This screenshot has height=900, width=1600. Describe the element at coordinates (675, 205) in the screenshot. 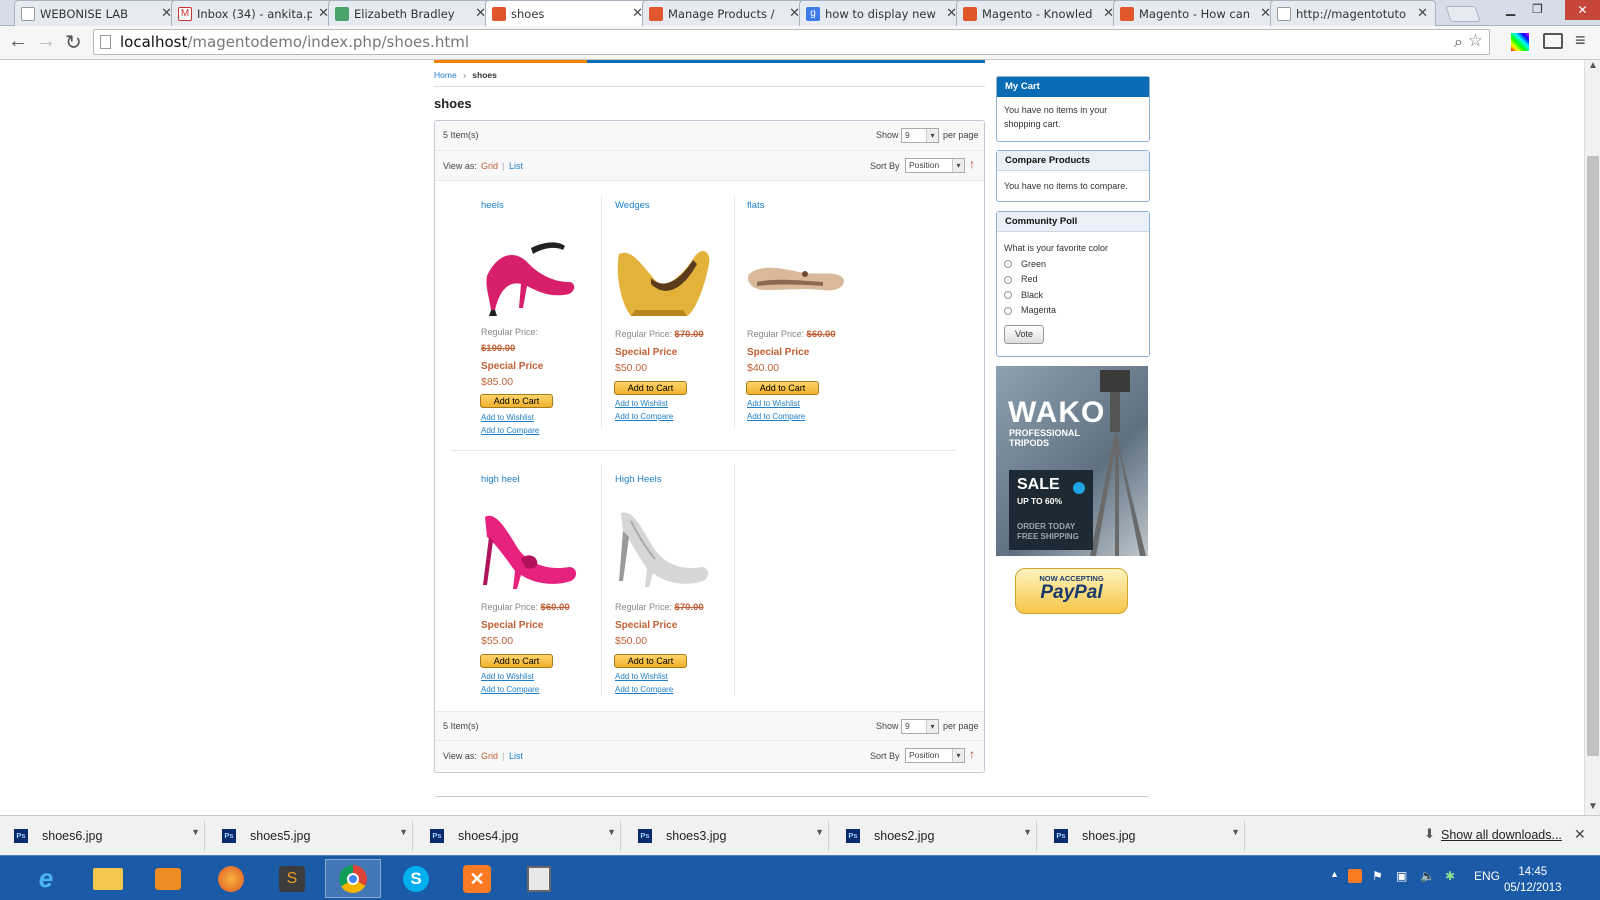

I see `product-name: Wedges` at that location.